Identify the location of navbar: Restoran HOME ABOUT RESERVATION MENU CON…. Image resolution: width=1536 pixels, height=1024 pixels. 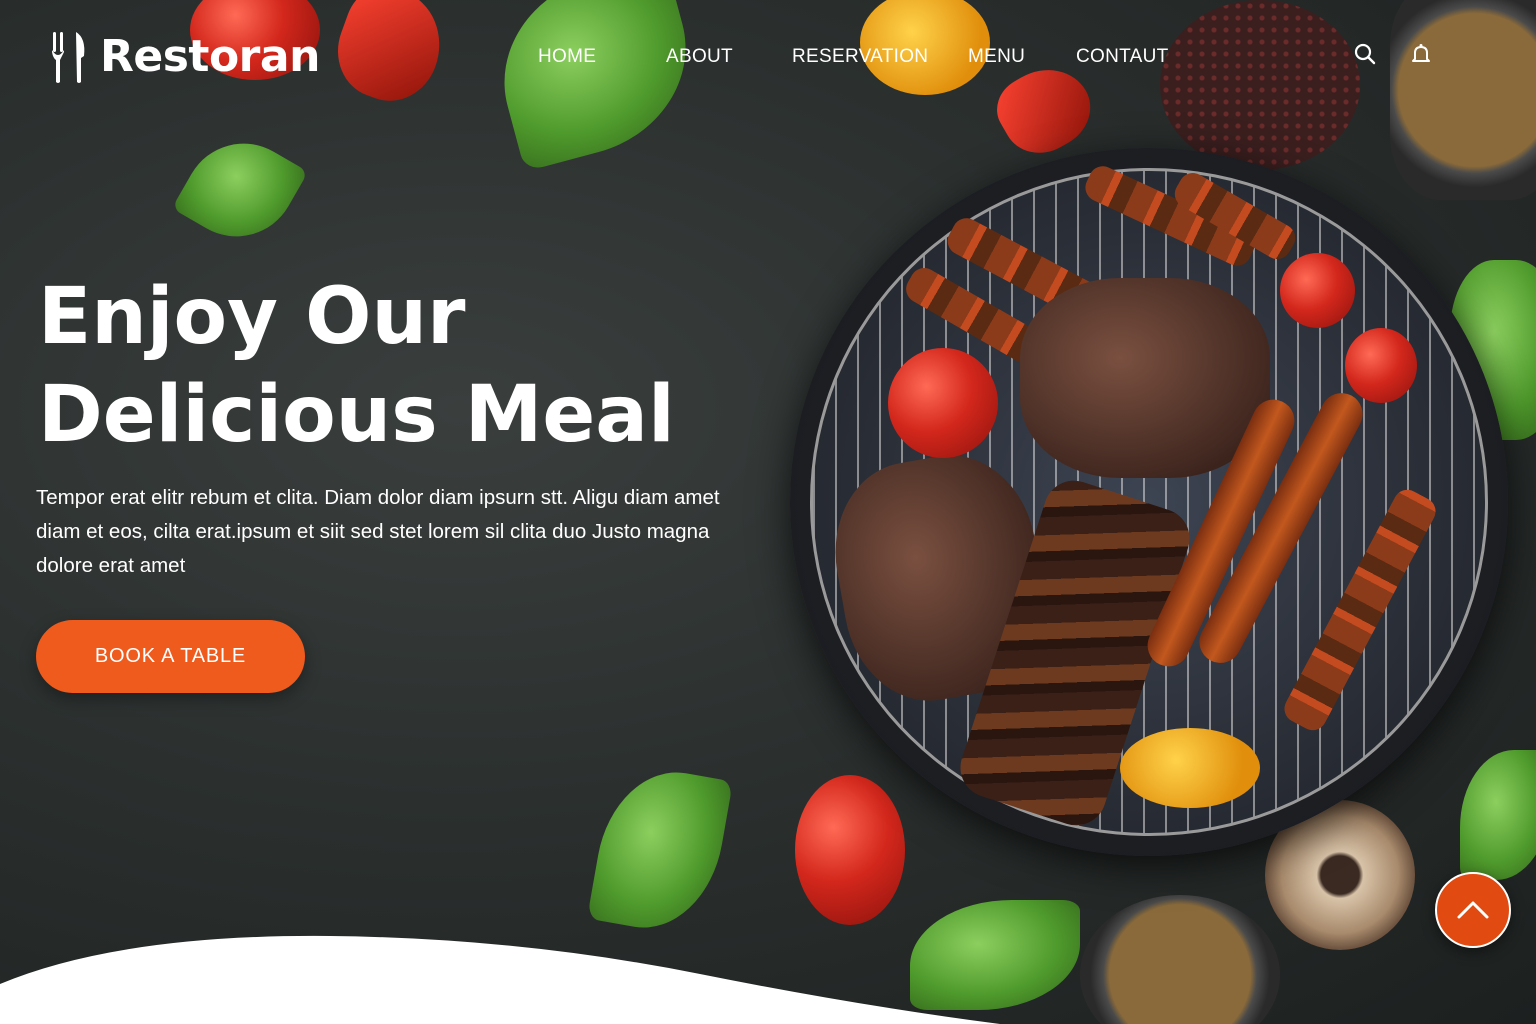
(768, 58).